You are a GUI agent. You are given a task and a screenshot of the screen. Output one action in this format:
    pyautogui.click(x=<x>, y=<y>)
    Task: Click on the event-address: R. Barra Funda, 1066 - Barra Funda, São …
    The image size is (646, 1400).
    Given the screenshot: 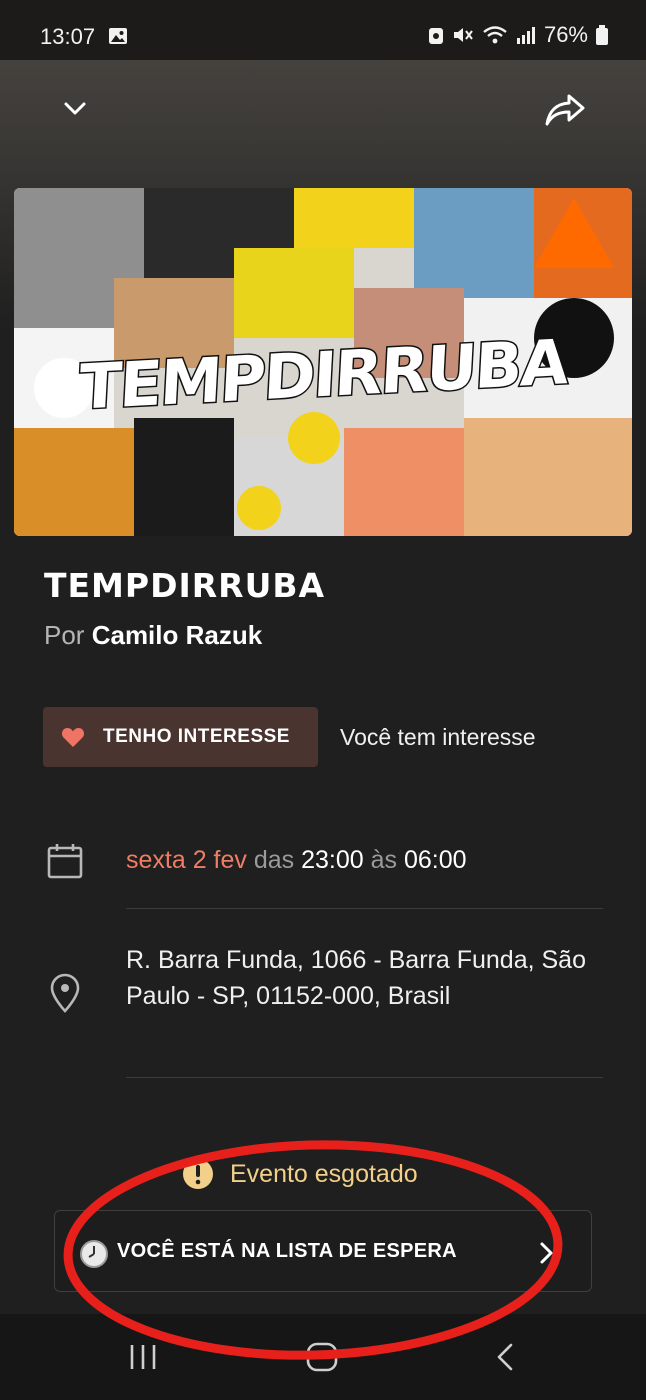 What is the action you would take?
    pyautogui.click(x=366, y=978)
    